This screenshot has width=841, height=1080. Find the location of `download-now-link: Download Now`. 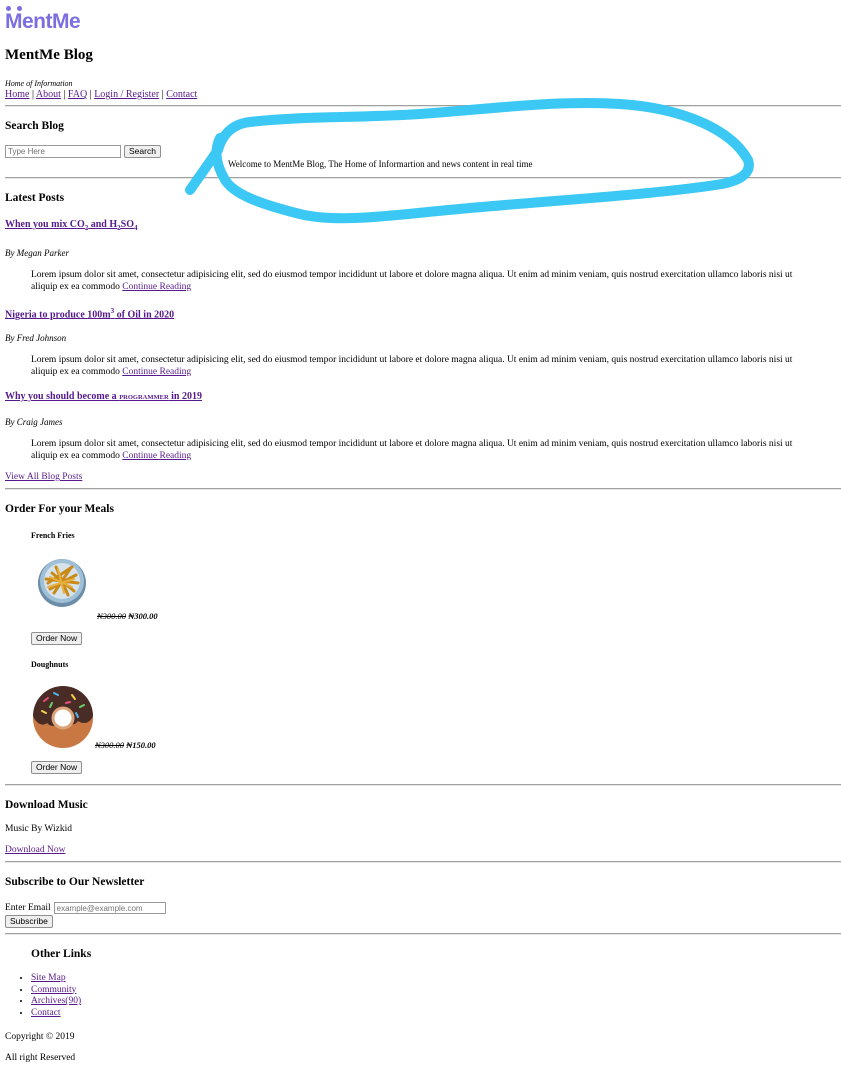

download-now-link: Download Now is located at coordinates (35, 850).